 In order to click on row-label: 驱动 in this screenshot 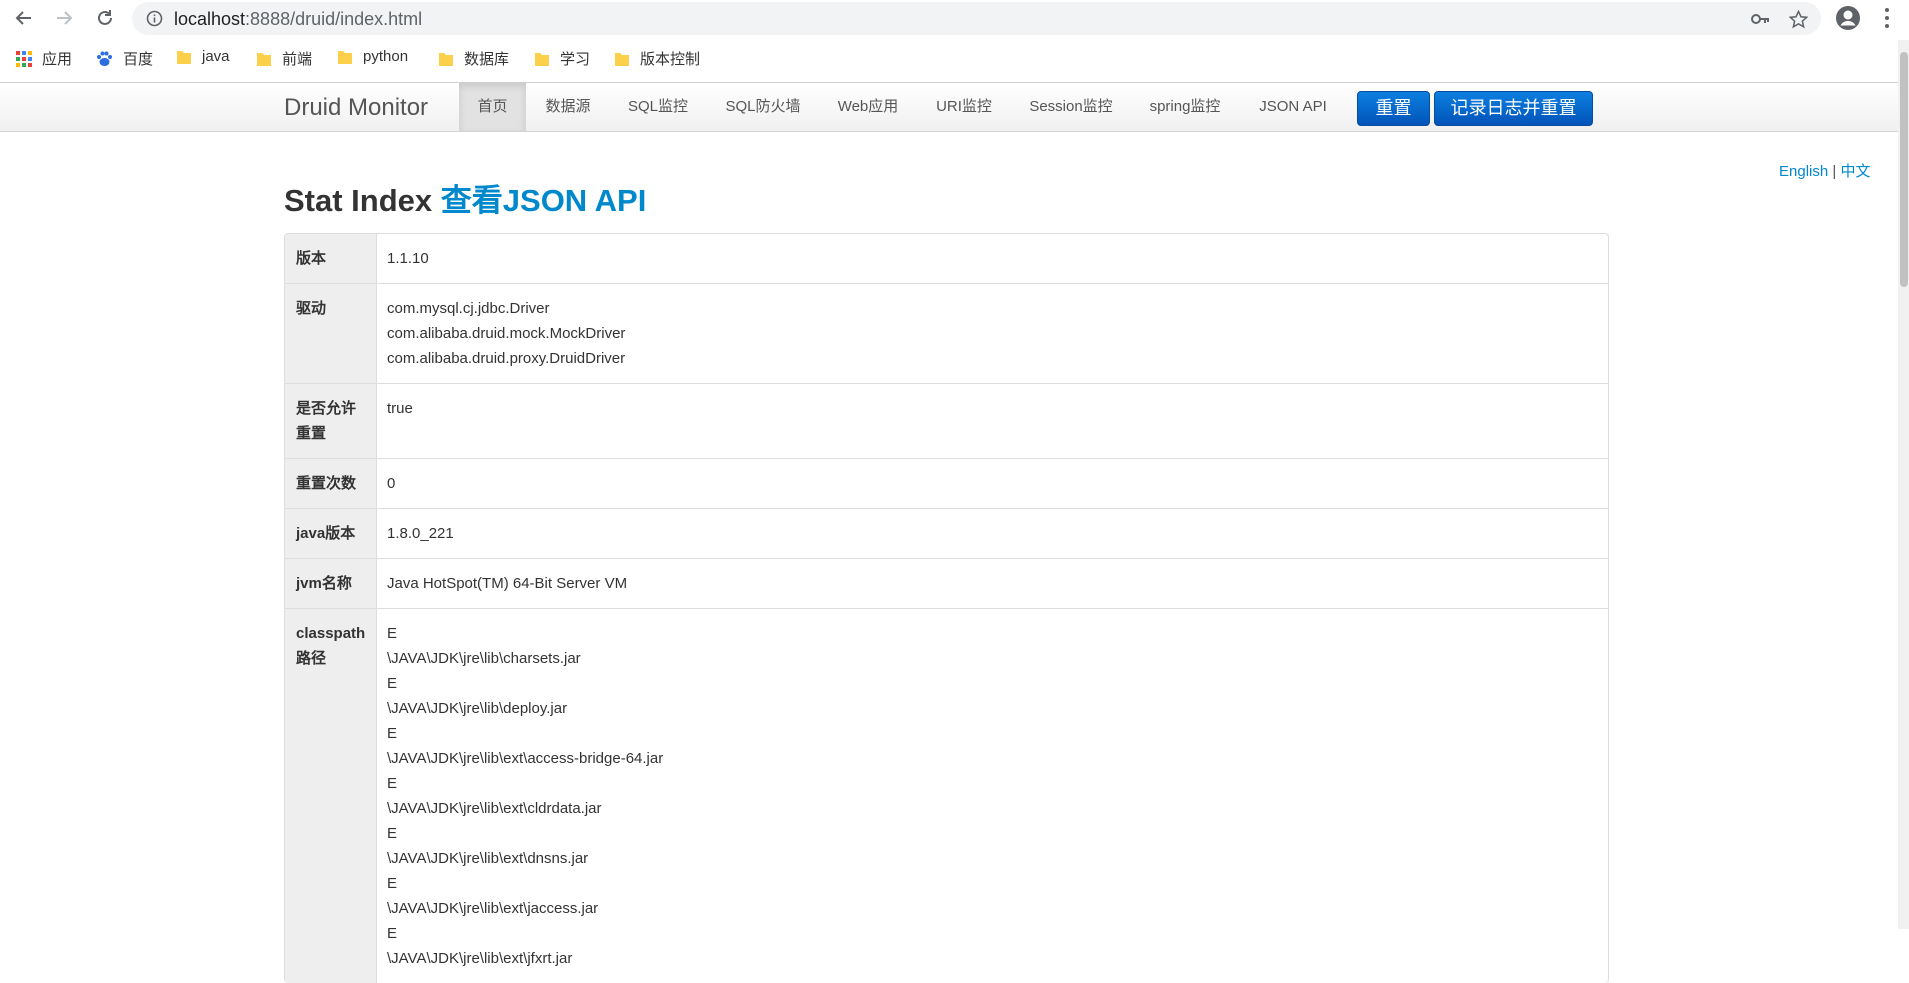, I will do `click(331, 333)`.